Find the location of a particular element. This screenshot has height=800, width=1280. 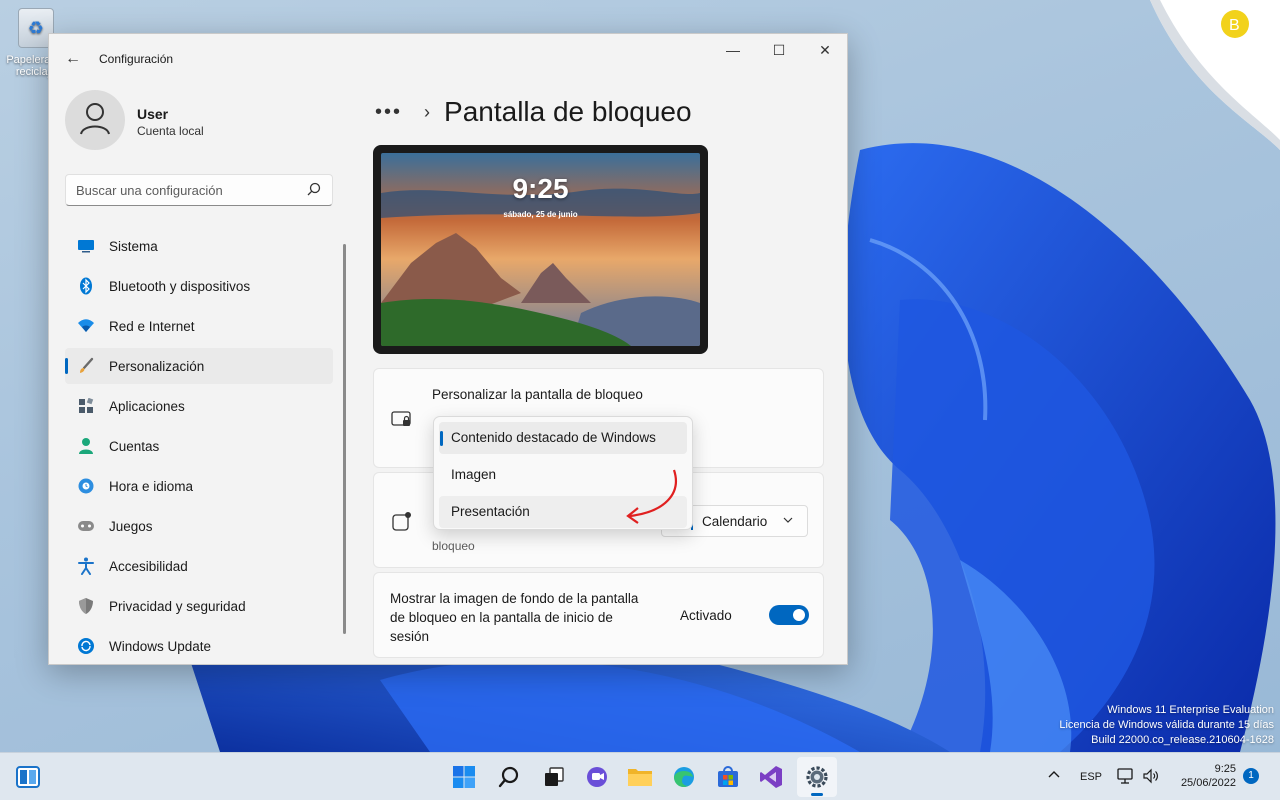

lock-screen-preview: 9:25 sábado, 25 de junio is located at coordinates (540, 249).